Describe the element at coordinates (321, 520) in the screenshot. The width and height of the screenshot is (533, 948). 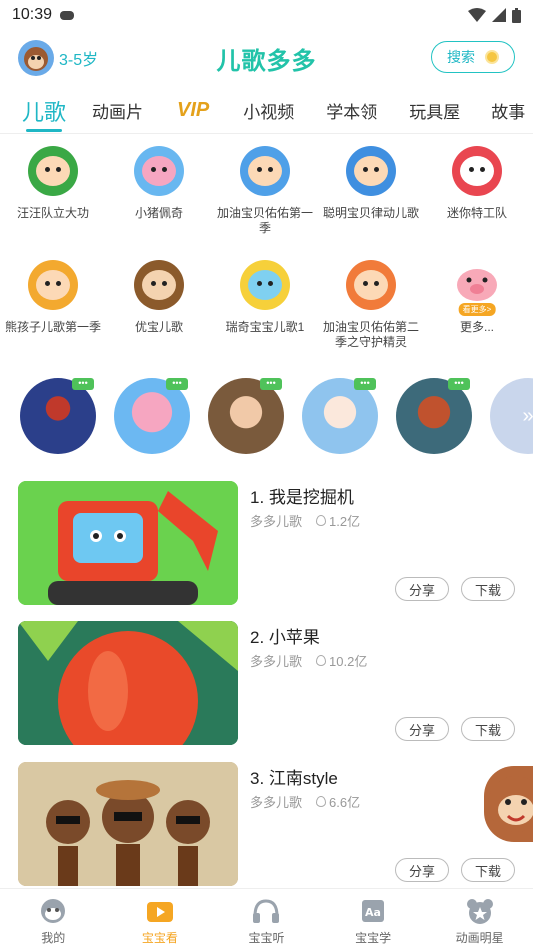
I see `flame-icon` at that location.